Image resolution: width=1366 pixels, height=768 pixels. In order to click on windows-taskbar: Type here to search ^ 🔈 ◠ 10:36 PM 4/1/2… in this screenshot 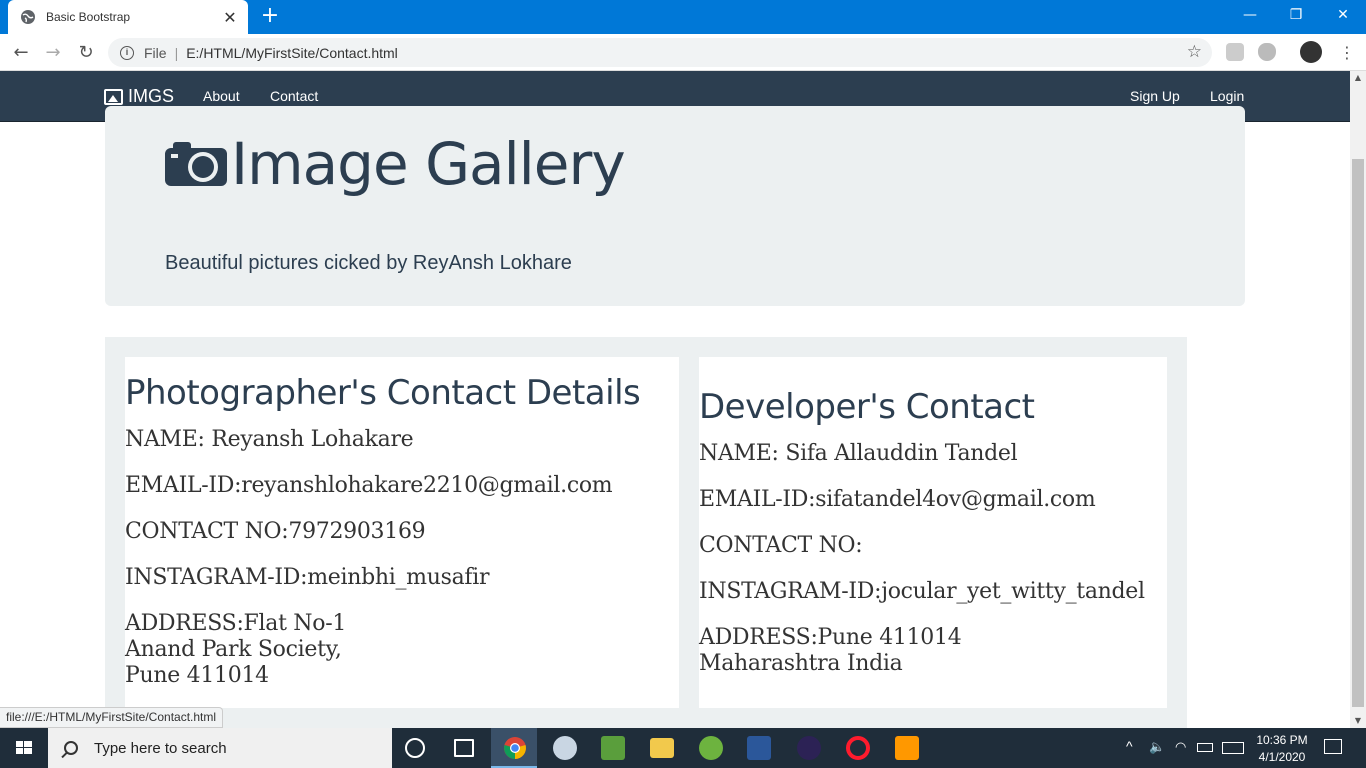, I will do `click(683, 748)`.